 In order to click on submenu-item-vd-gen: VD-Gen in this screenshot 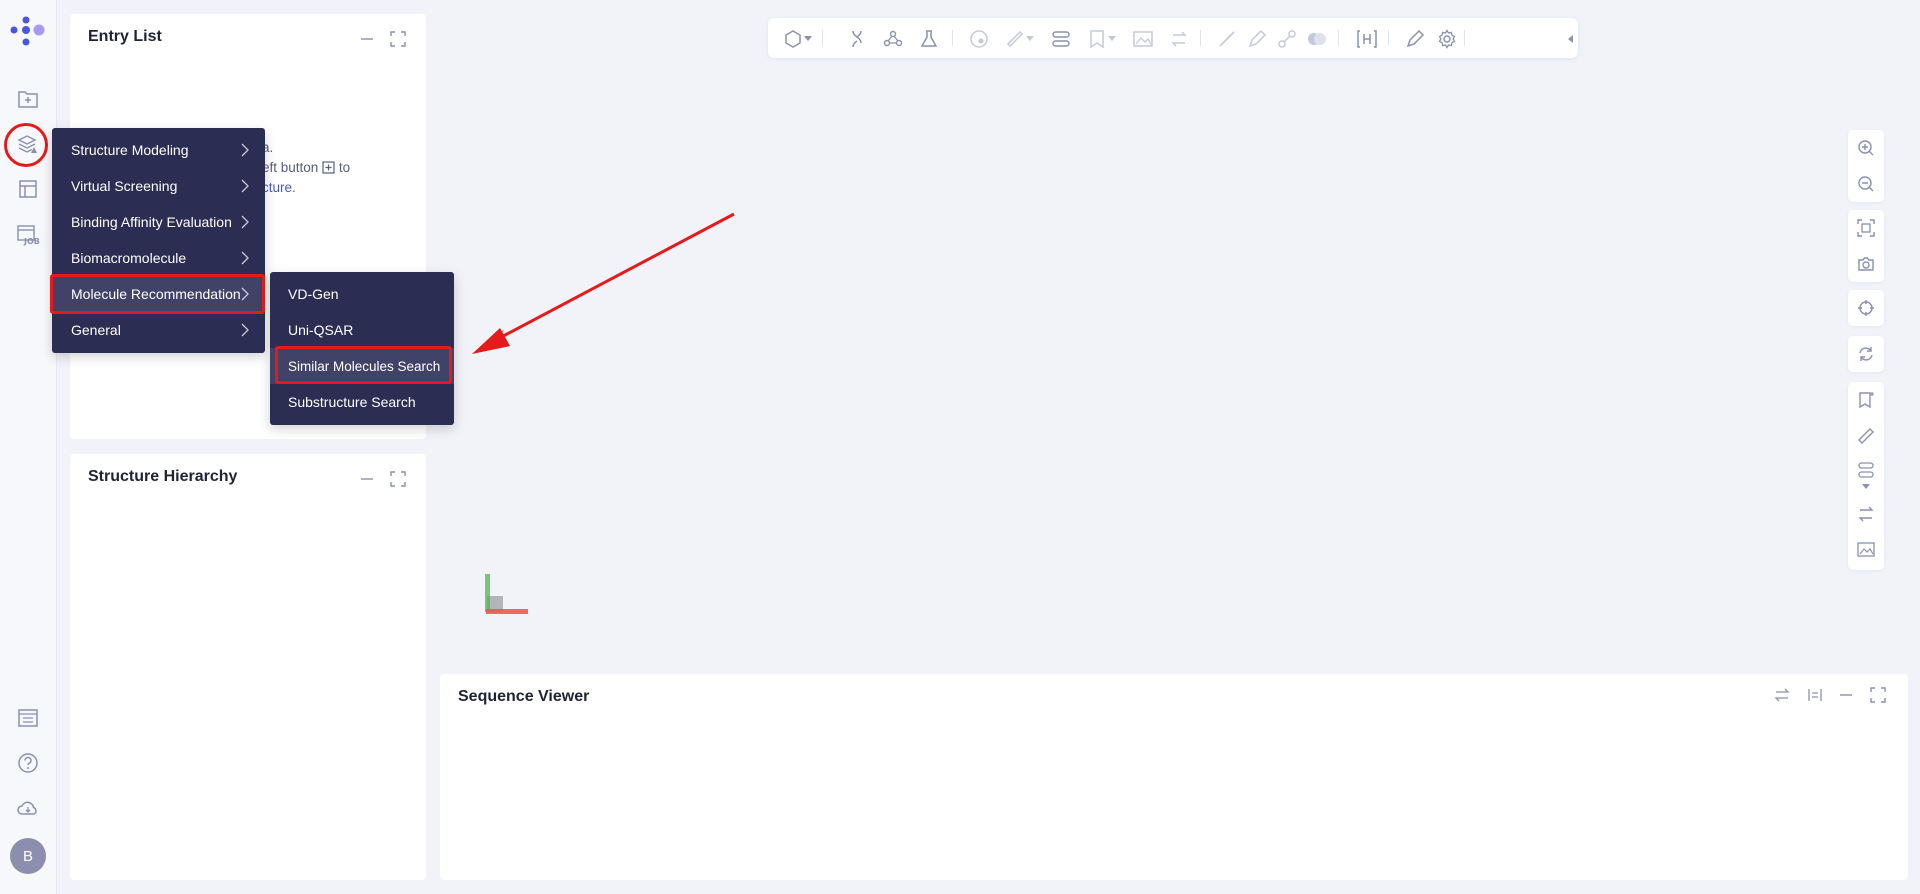, I will do `click(362, 294)`.